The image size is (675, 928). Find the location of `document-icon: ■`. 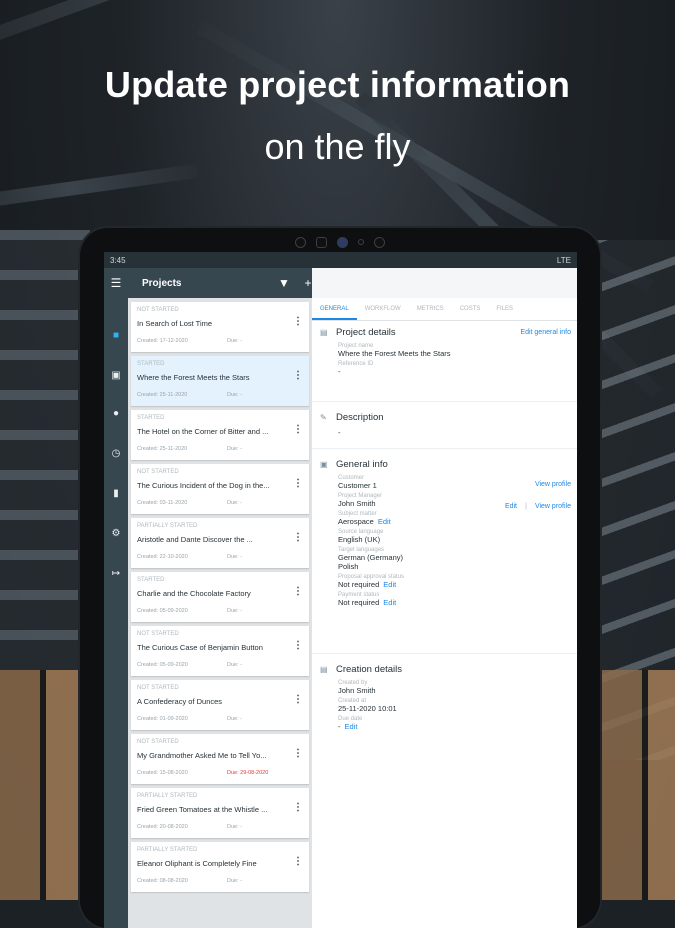

document-icon: ■ is located at coordinates (116, 336).